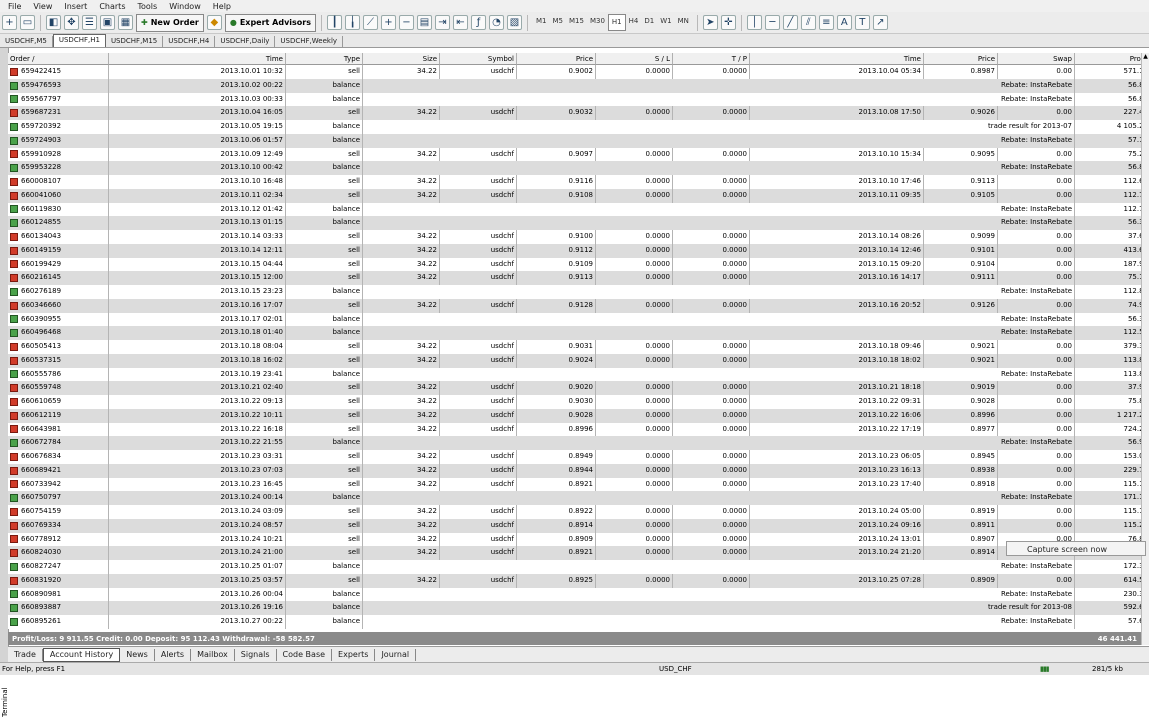  I want to click on data-window-icon: ✥, so click(71, 22).